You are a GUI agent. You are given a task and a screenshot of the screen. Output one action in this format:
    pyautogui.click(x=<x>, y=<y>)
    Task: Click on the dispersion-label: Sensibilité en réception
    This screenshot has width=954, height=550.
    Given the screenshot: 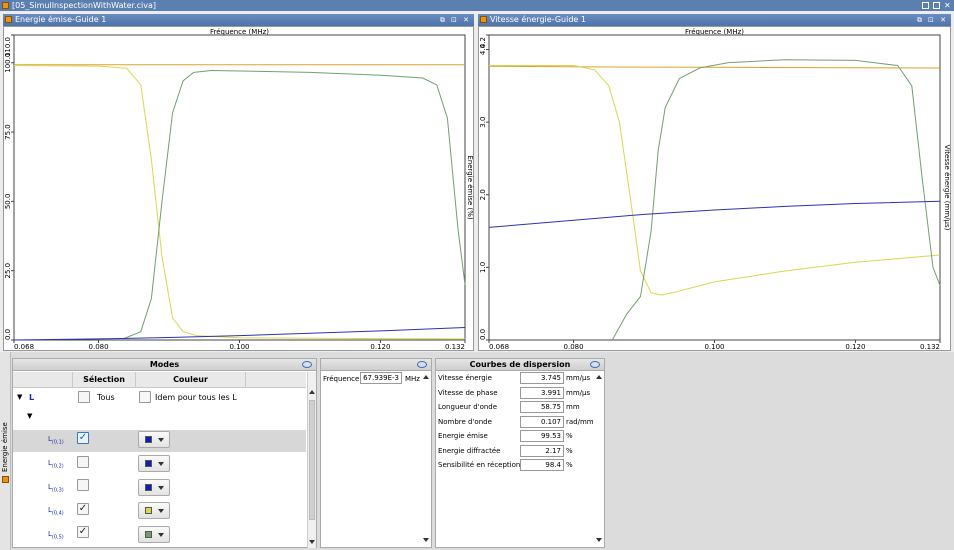 What is the action you would take?
    pyautogui.click(x=479, y=465)
    